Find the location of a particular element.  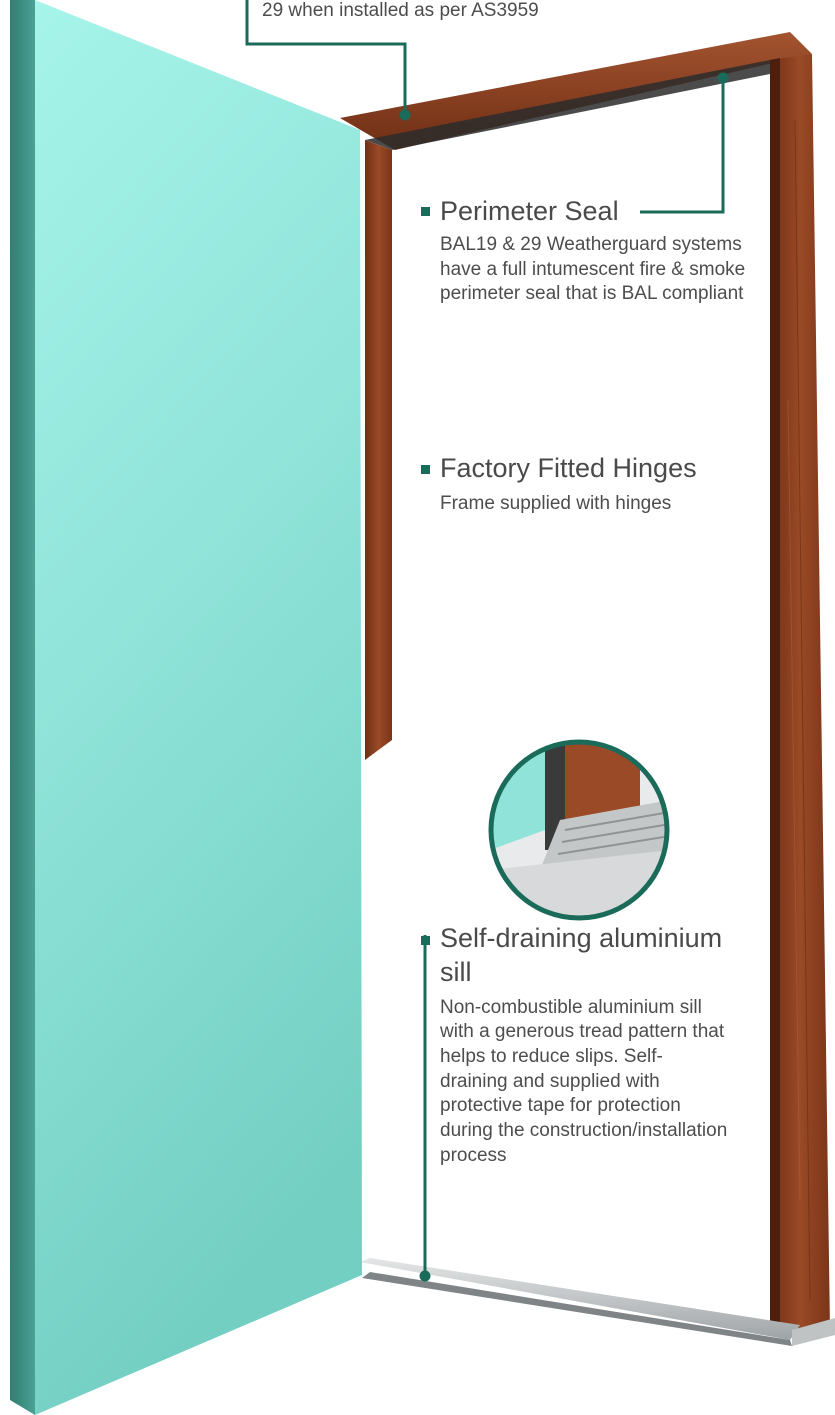

bullet-perimeter-seal is located at coordinates (425, 211).